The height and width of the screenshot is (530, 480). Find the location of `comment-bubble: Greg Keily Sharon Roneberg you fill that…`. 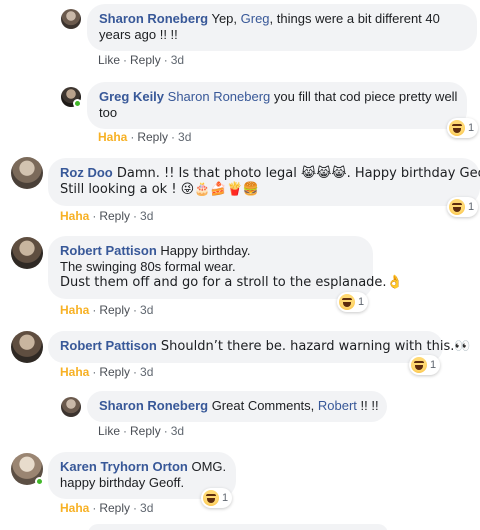

comment-bubble: Greg Keily Sharon Roneberg you fill that… is located at coordinates (277, 105).